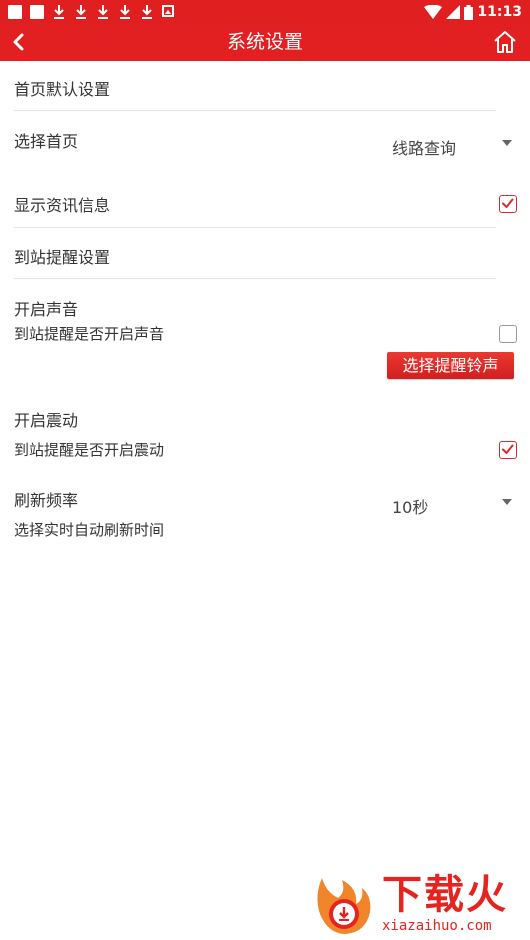  I want to click on clock: 11:13, so click(499, 12).